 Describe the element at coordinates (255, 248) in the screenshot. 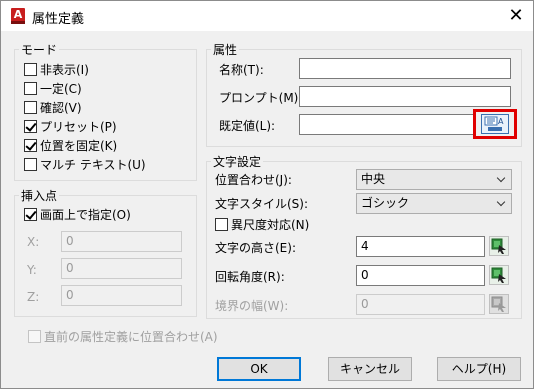

I see `text-height-label: 文字の高さ(E):` at that location.